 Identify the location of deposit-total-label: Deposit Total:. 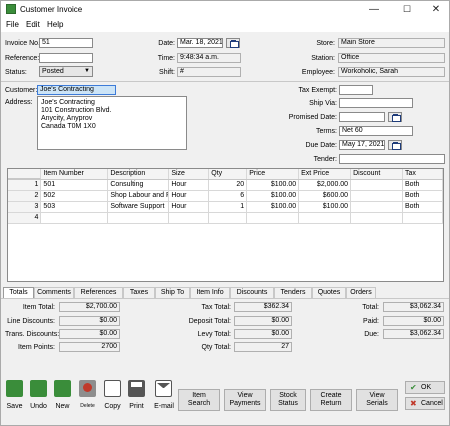
(209, 321).